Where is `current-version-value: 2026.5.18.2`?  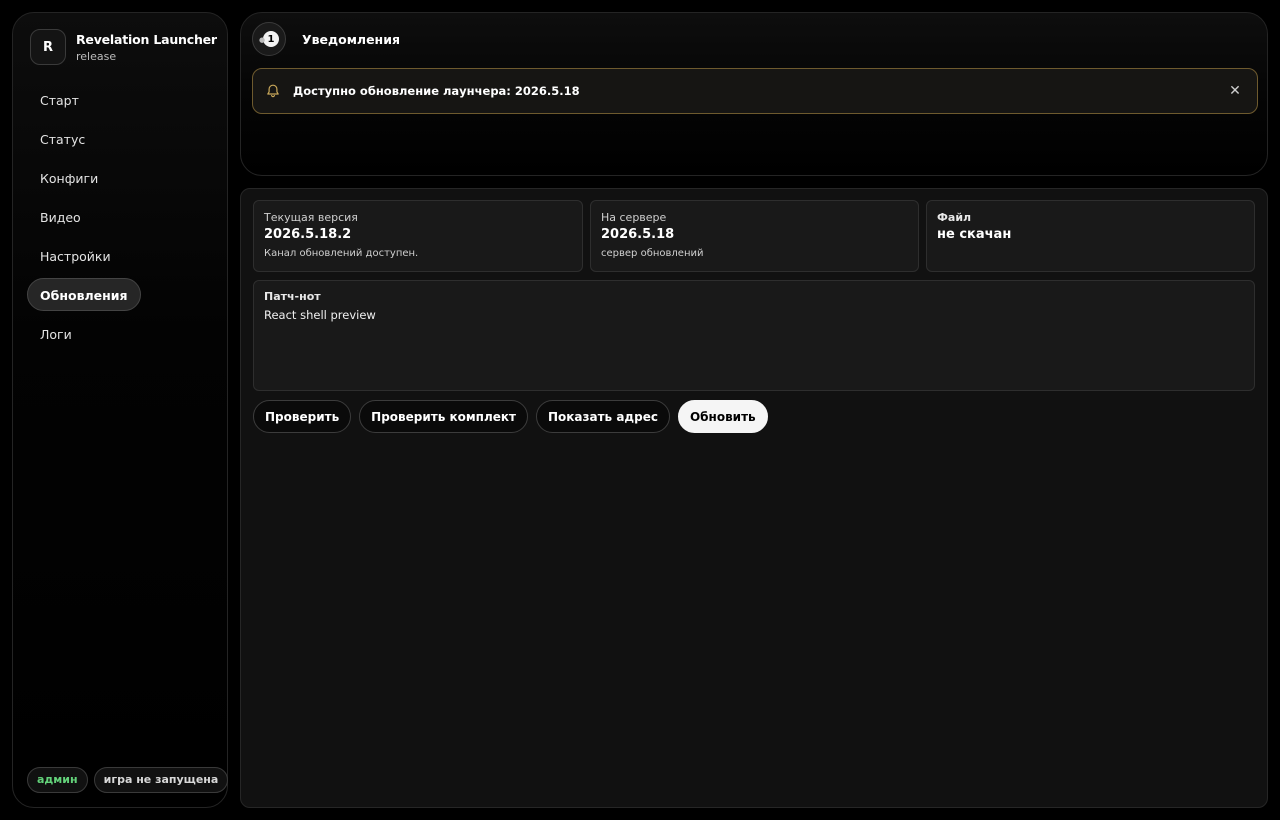
current-version-value: 2026.5.18.2 is located at coordinates (308, 234).